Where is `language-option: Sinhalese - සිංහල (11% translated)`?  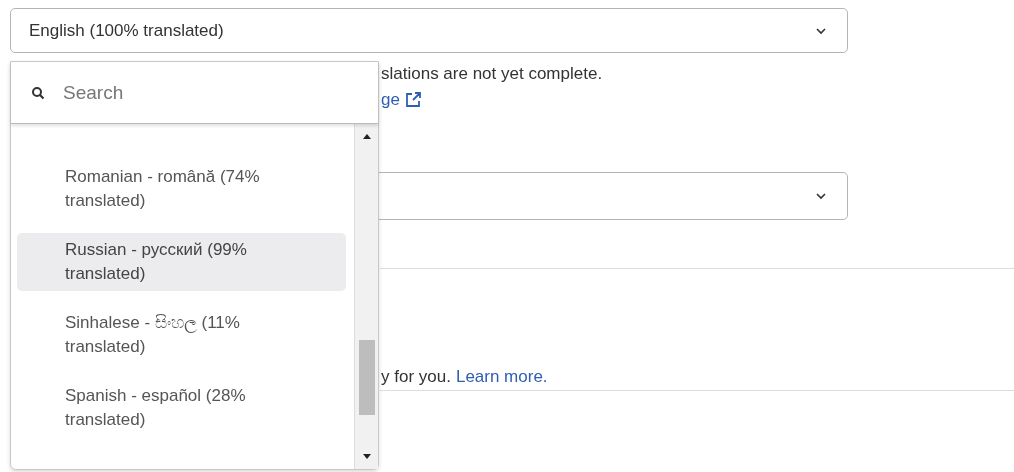 language-option: Sinhalese - සිංහල (11% translated) is located at coordinates (181, 335).